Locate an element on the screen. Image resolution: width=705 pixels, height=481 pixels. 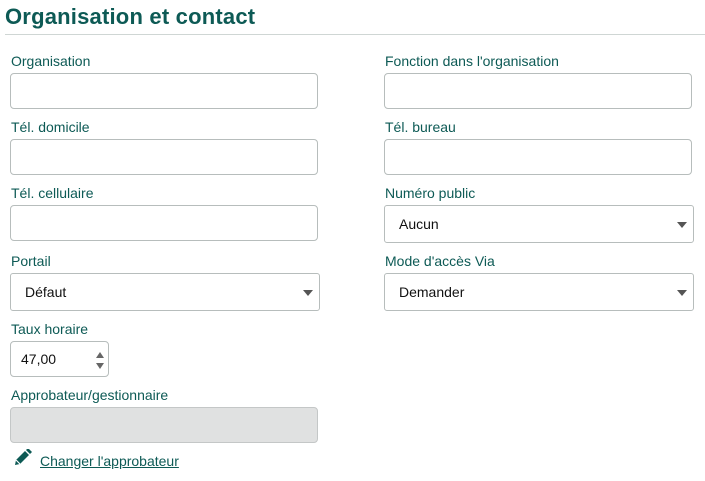
portail-value: Défaut is located at coordinates (46, 292).